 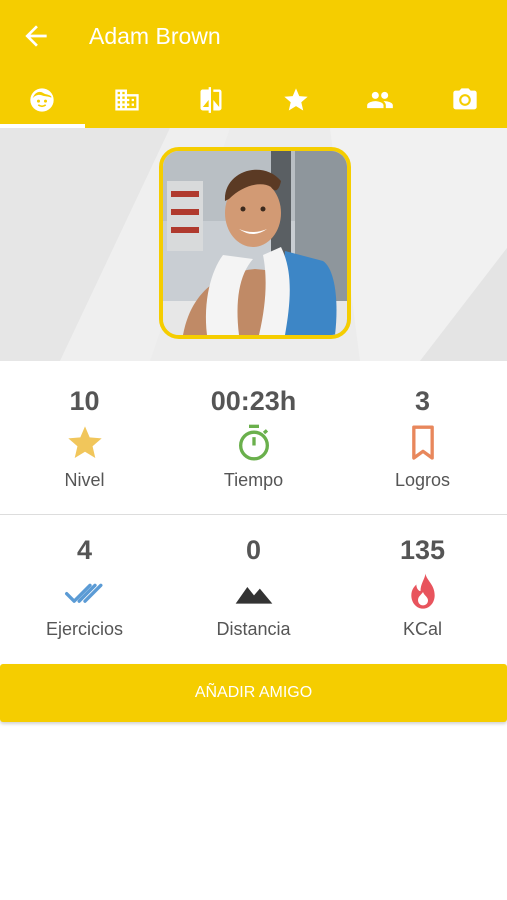 What do you see at coordinates (253, 514) in the screenshot?
I see `divider` at bounding box center [253, 514].